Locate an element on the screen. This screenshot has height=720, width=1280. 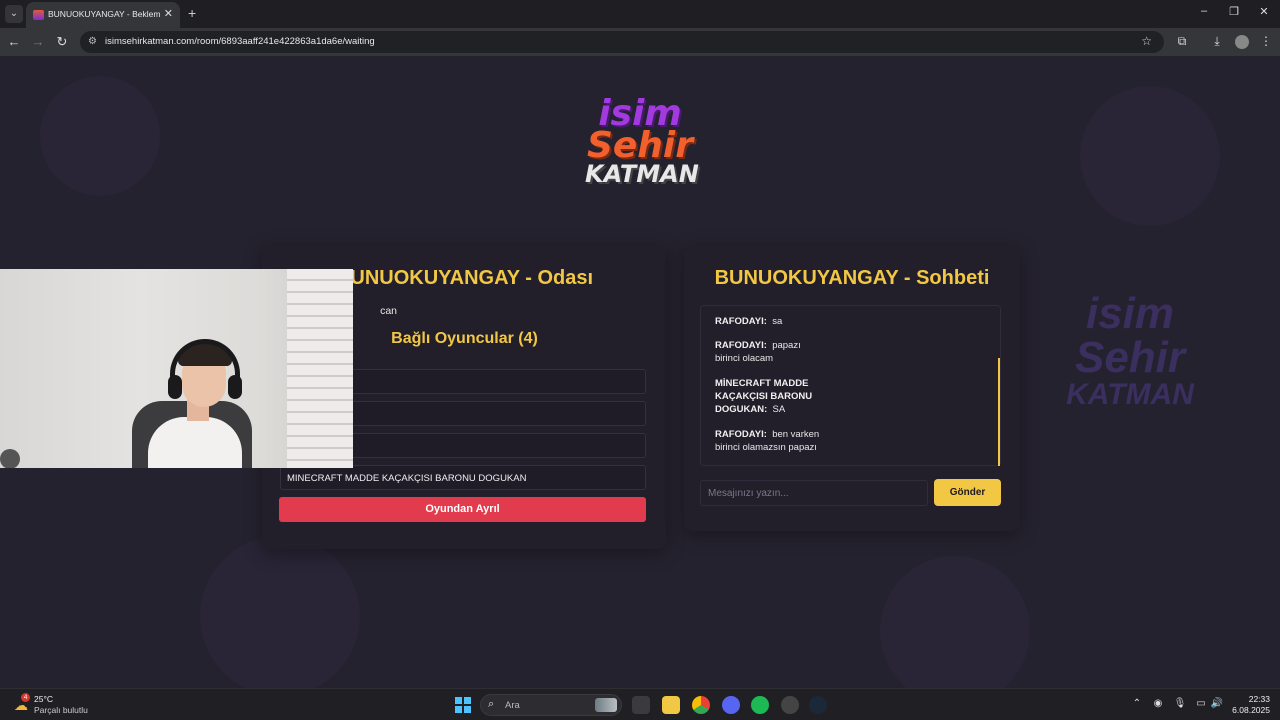
task-view-icon is located at coordinates (641, 705).